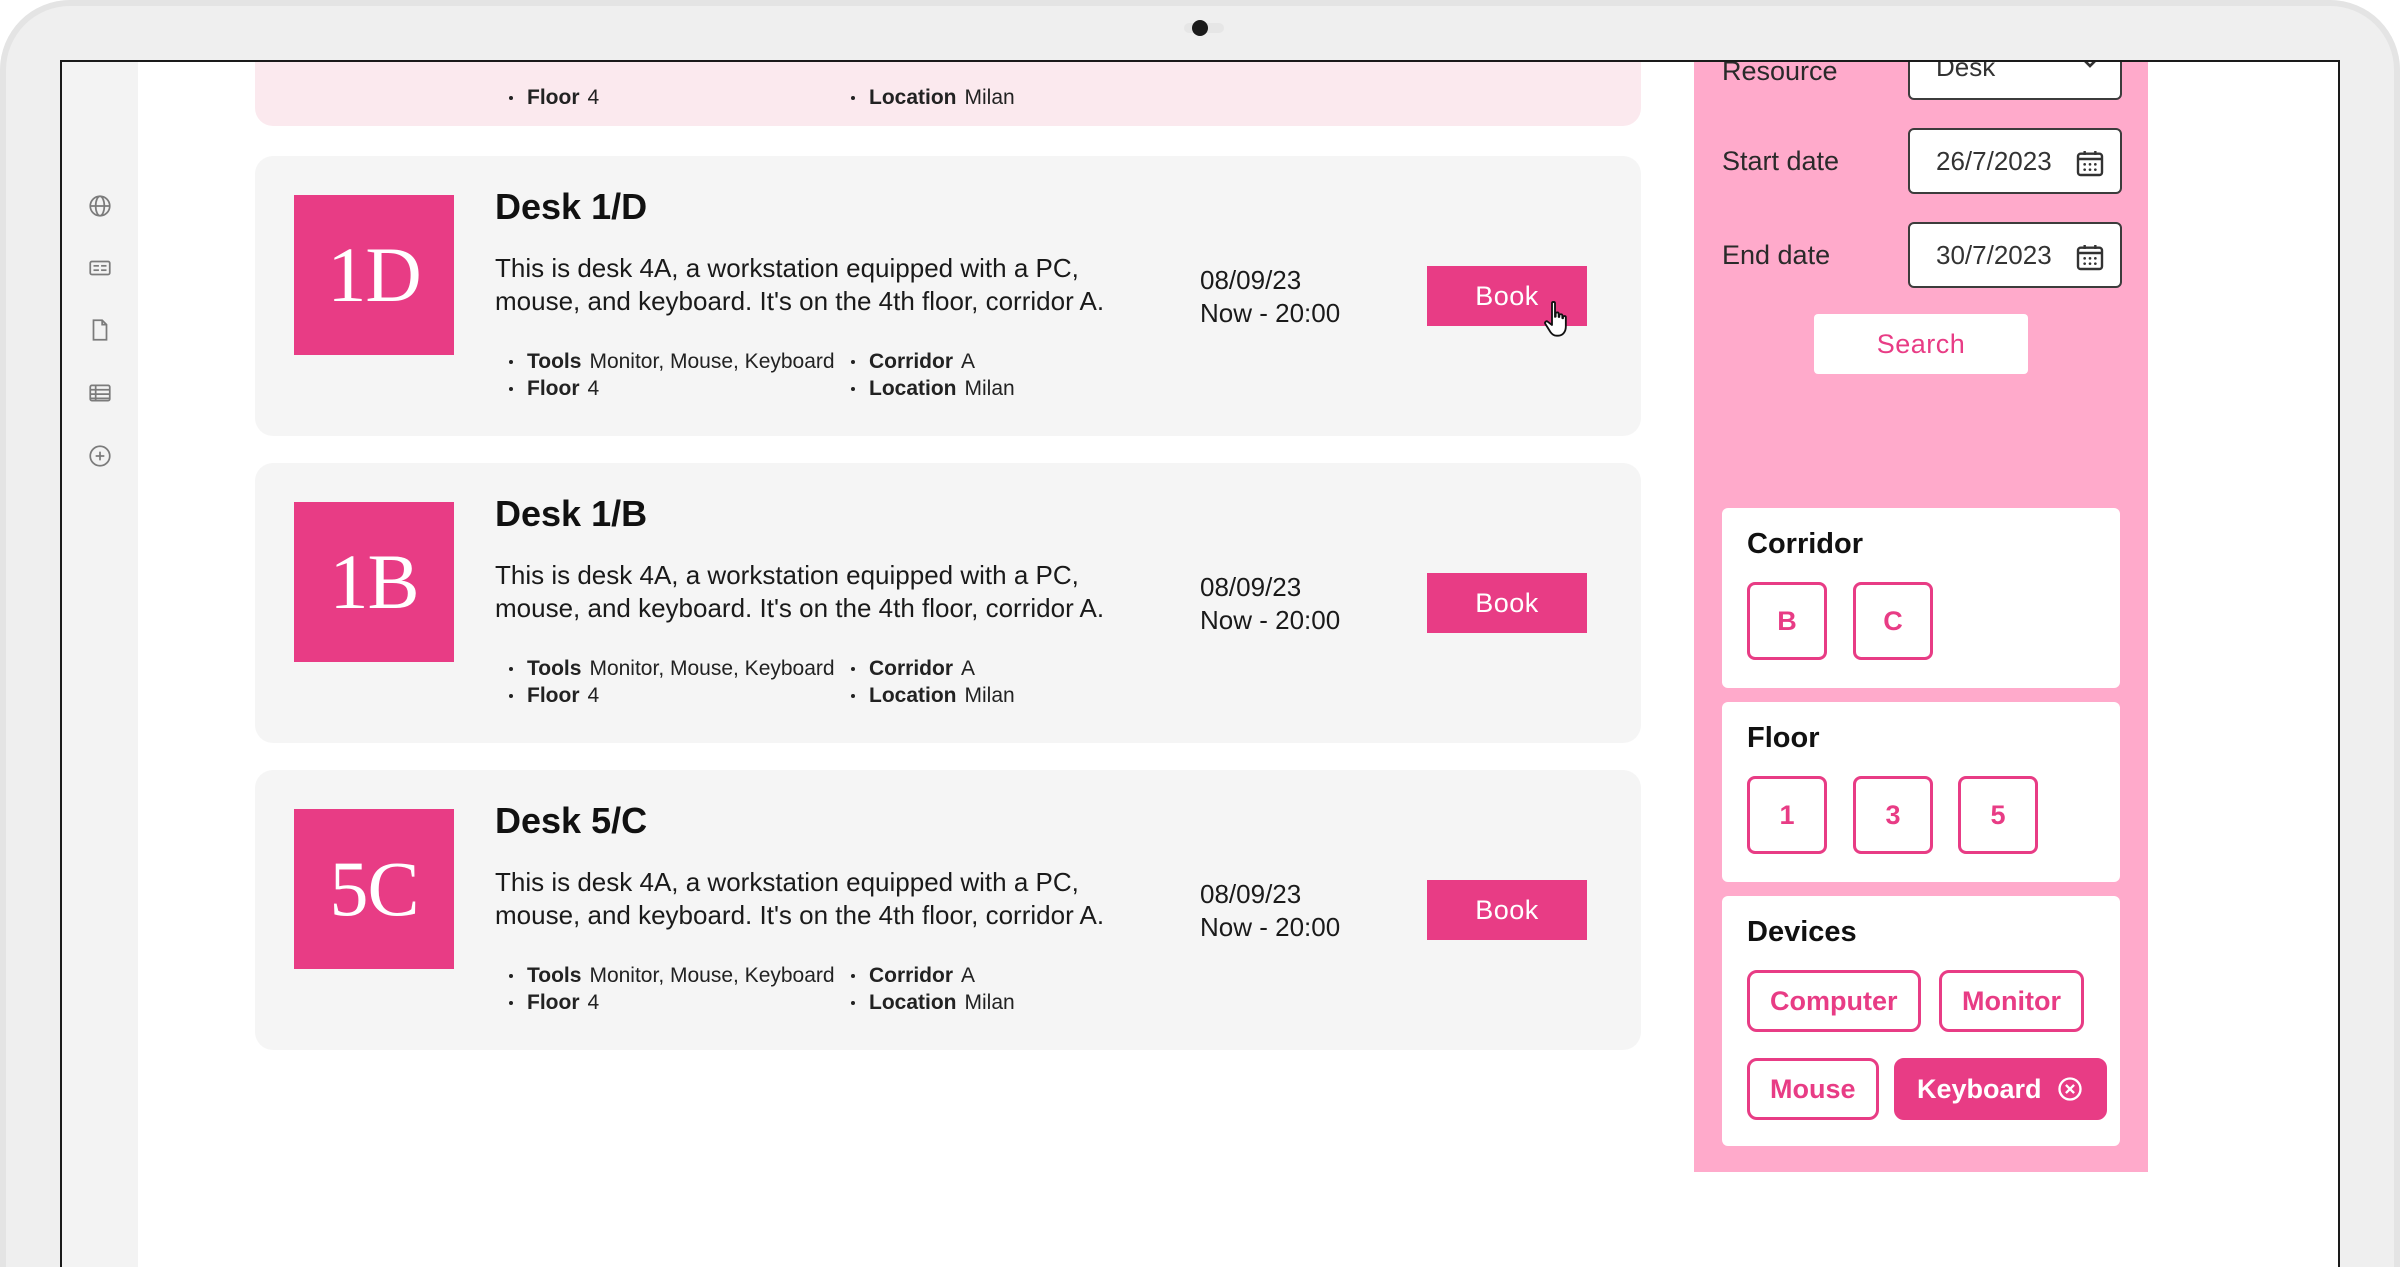 The width and height of the screenshot is (2400, 1267). Describe the element at coordinates (2015, 80) in the screenshot. I see `resource-select: Desk` at that location.